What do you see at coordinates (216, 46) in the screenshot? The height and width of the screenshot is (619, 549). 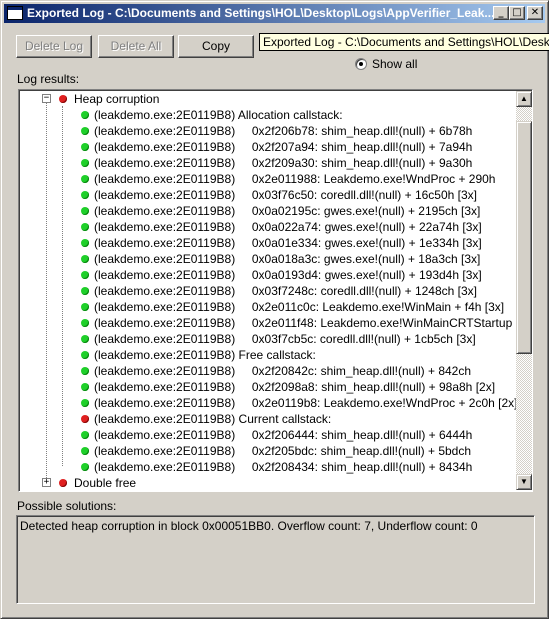 I see `copy-button: Copy` at bounding box center [216, 46].